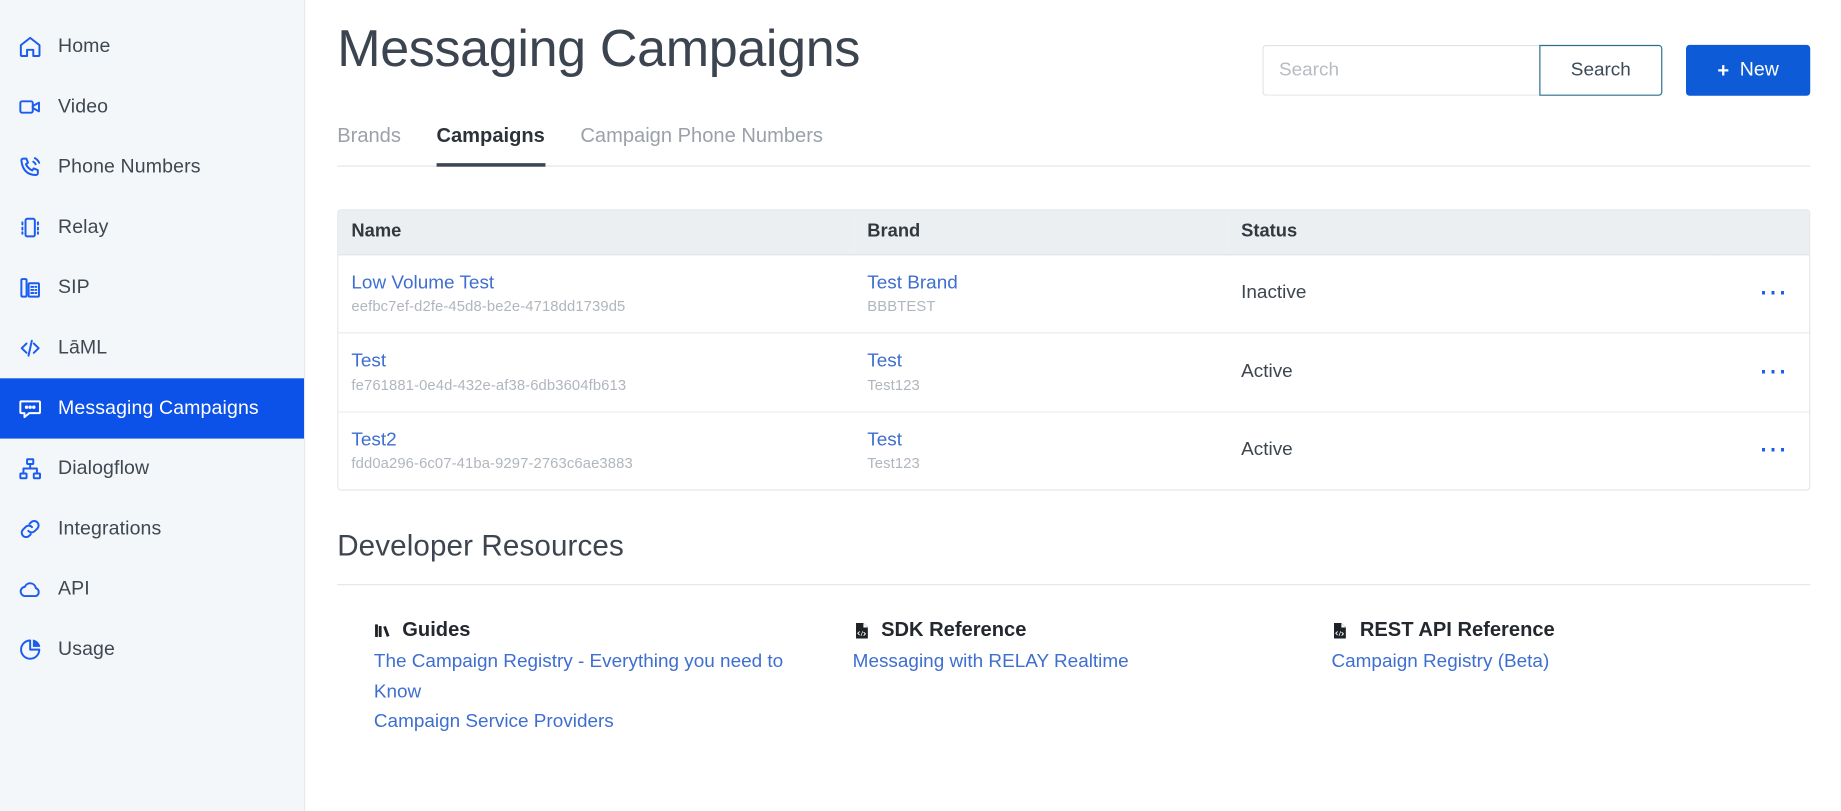 This screenshot has width=1841, height=811. What do you see at coordinates (489, 385) in the screenshot?
I see `campaign-id: fe761881-0e4d-432e-af38-6db3604fb613` at bounding box center [489, 385].